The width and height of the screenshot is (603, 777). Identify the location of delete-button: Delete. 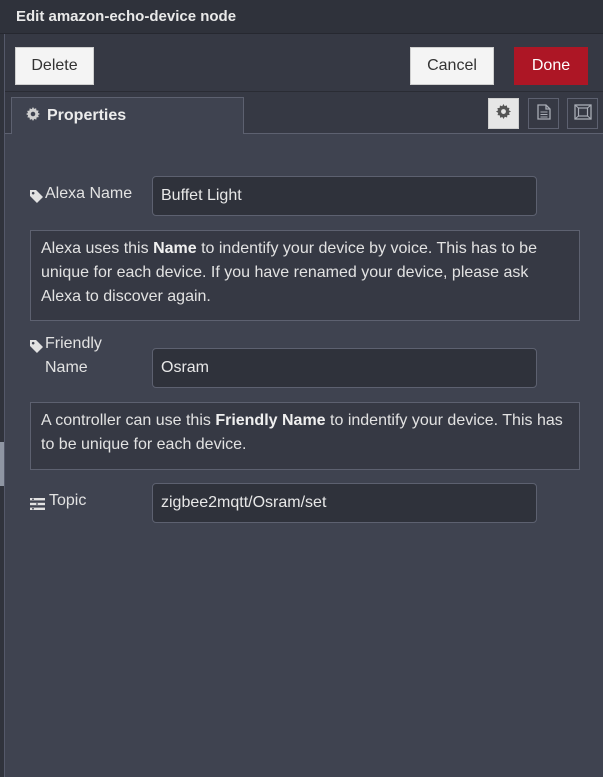
(54, 66).